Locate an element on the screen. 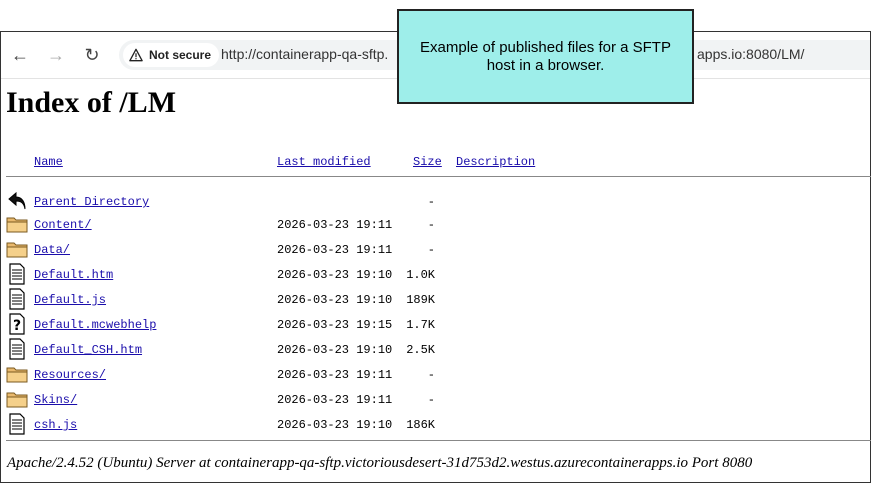 The width and height of the screenshot is (873, 485). unknown-file-icon: ? is located at coordinates (17, 324).